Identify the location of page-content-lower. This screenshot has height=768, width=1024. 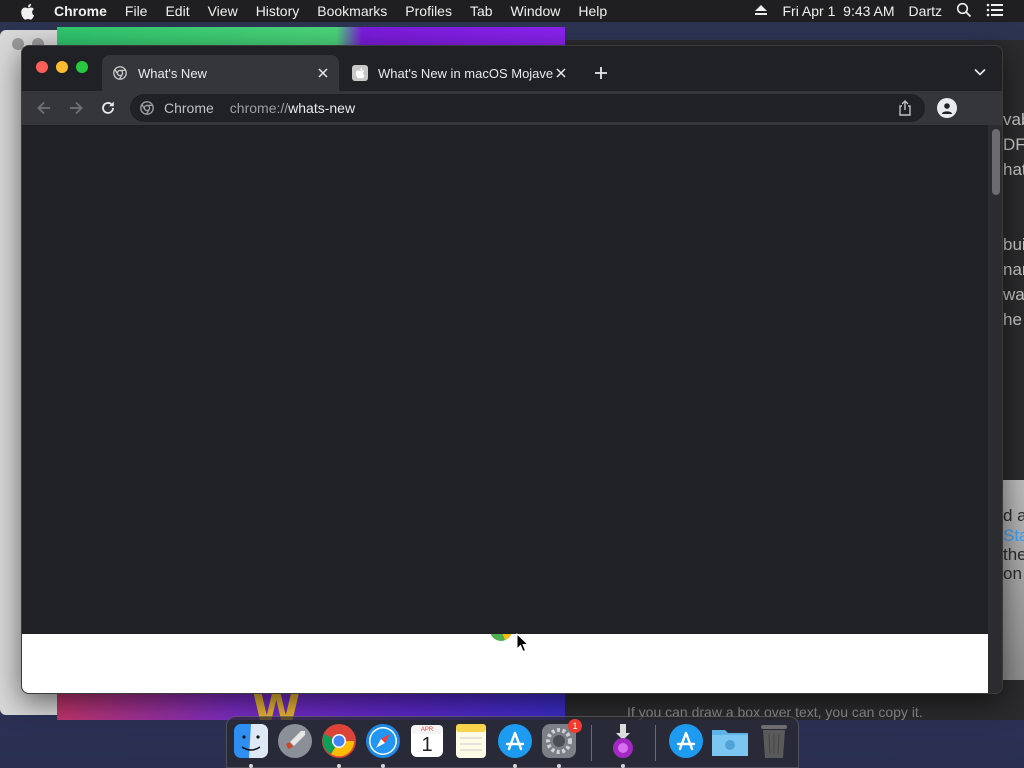
(505, 663).